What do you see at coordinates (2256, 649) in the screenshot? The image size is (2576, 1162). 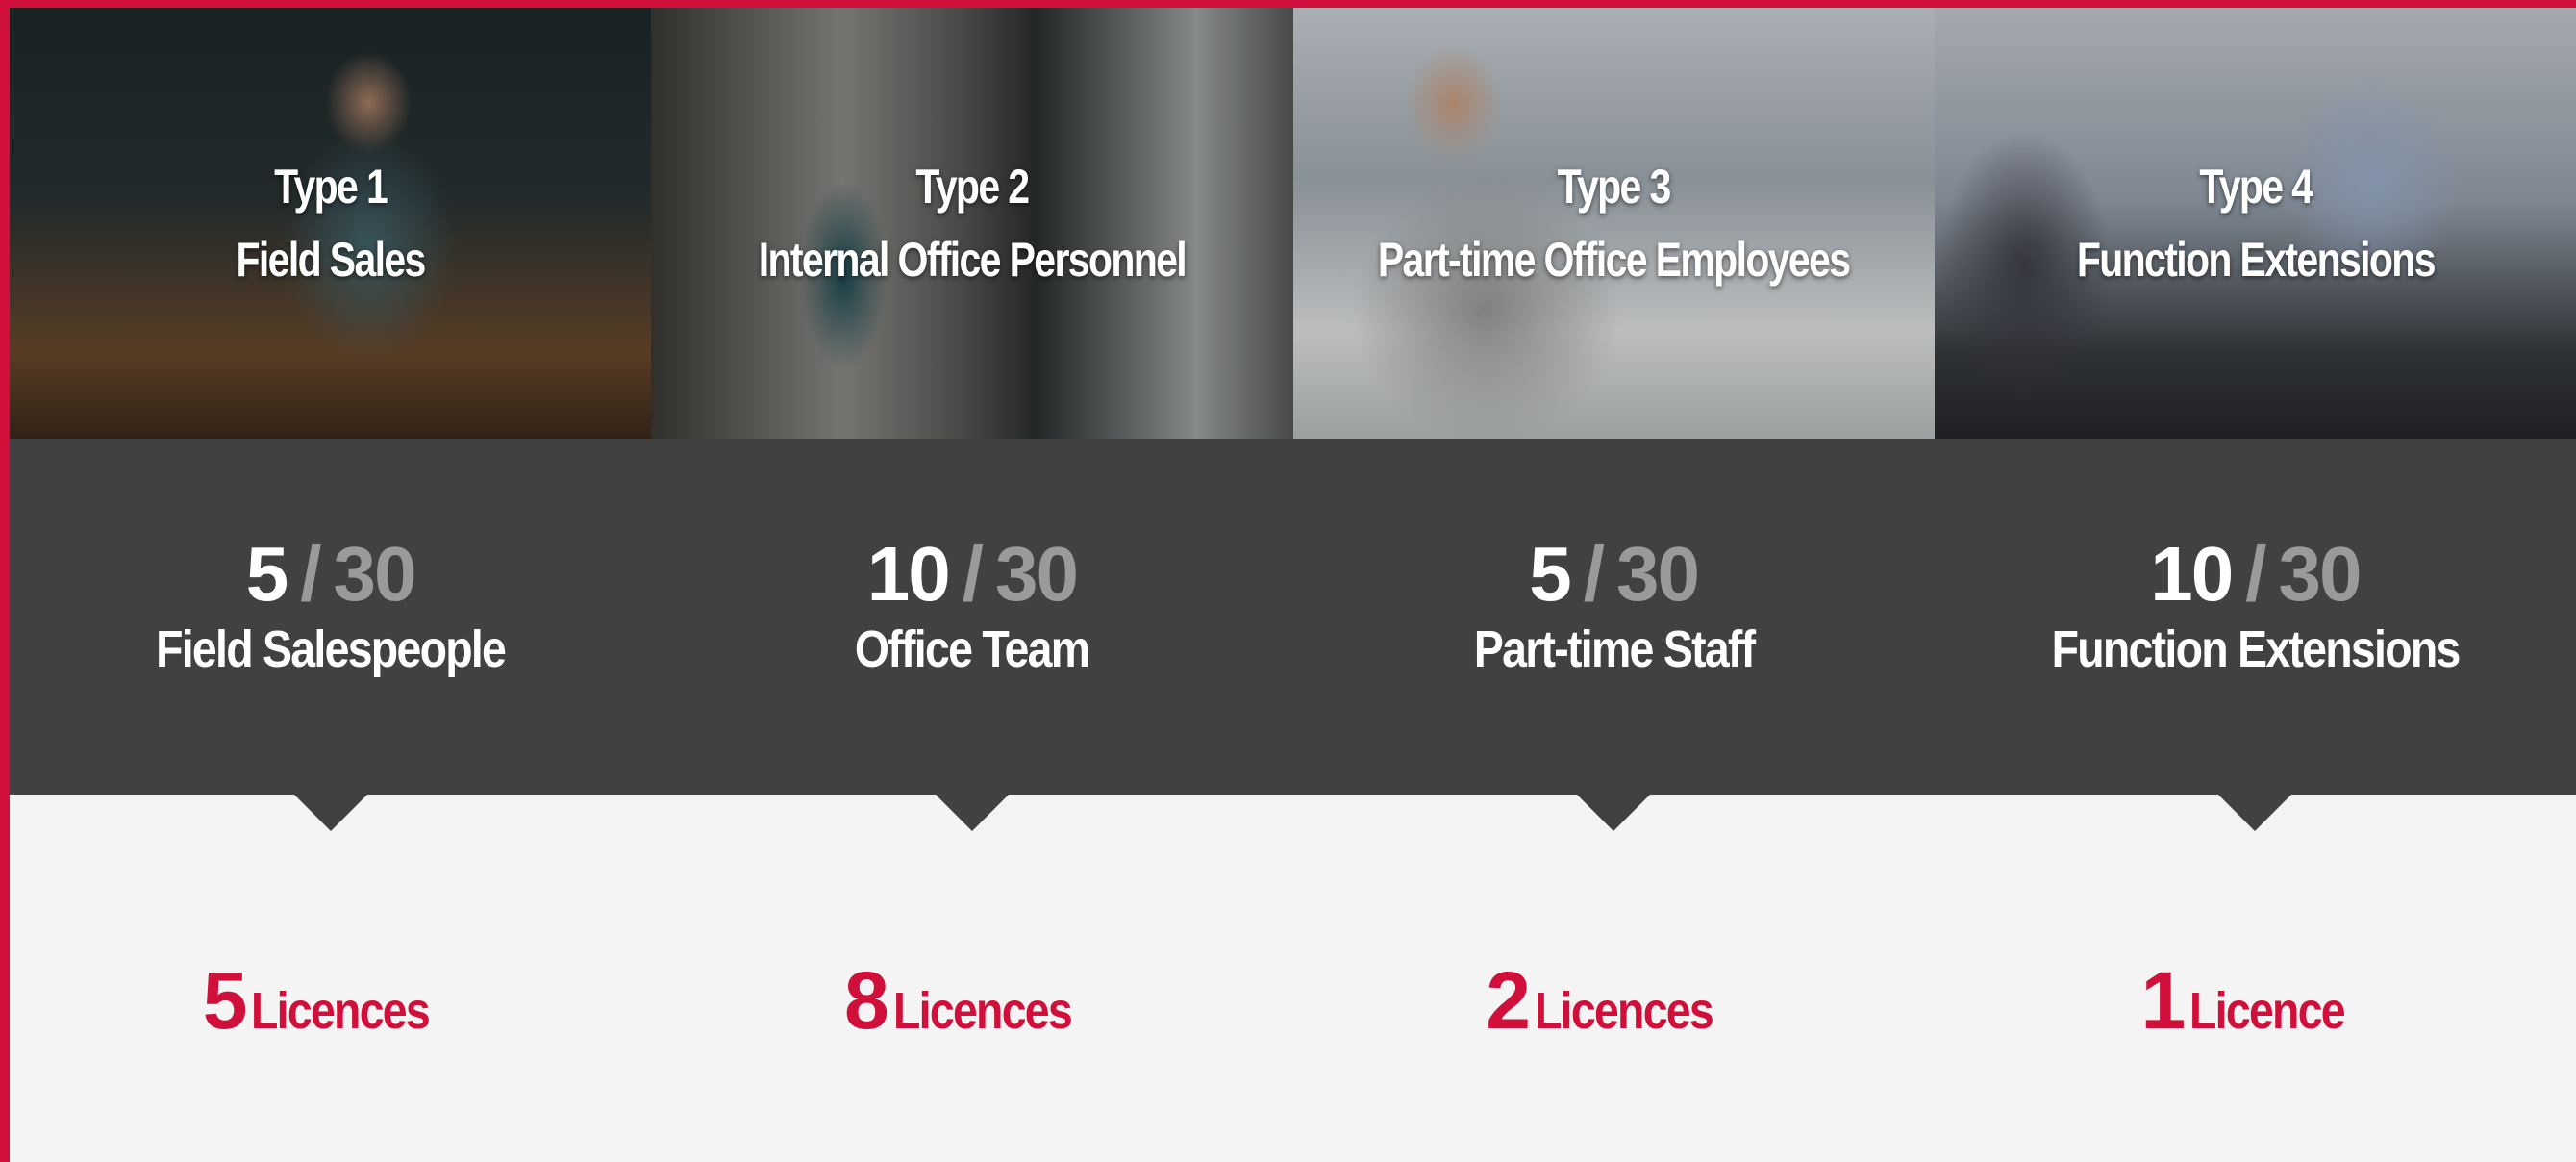 I see `usage-label: Function Extensions` at bounding box center [2256, 649].